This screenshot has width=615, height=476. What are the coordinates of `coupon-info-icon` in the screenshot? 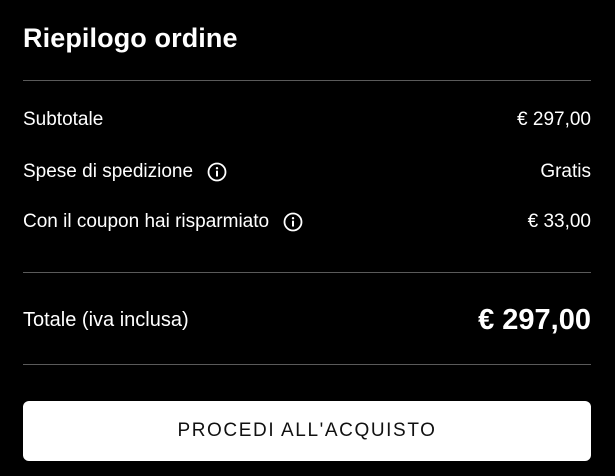 It's located at (293, 222).